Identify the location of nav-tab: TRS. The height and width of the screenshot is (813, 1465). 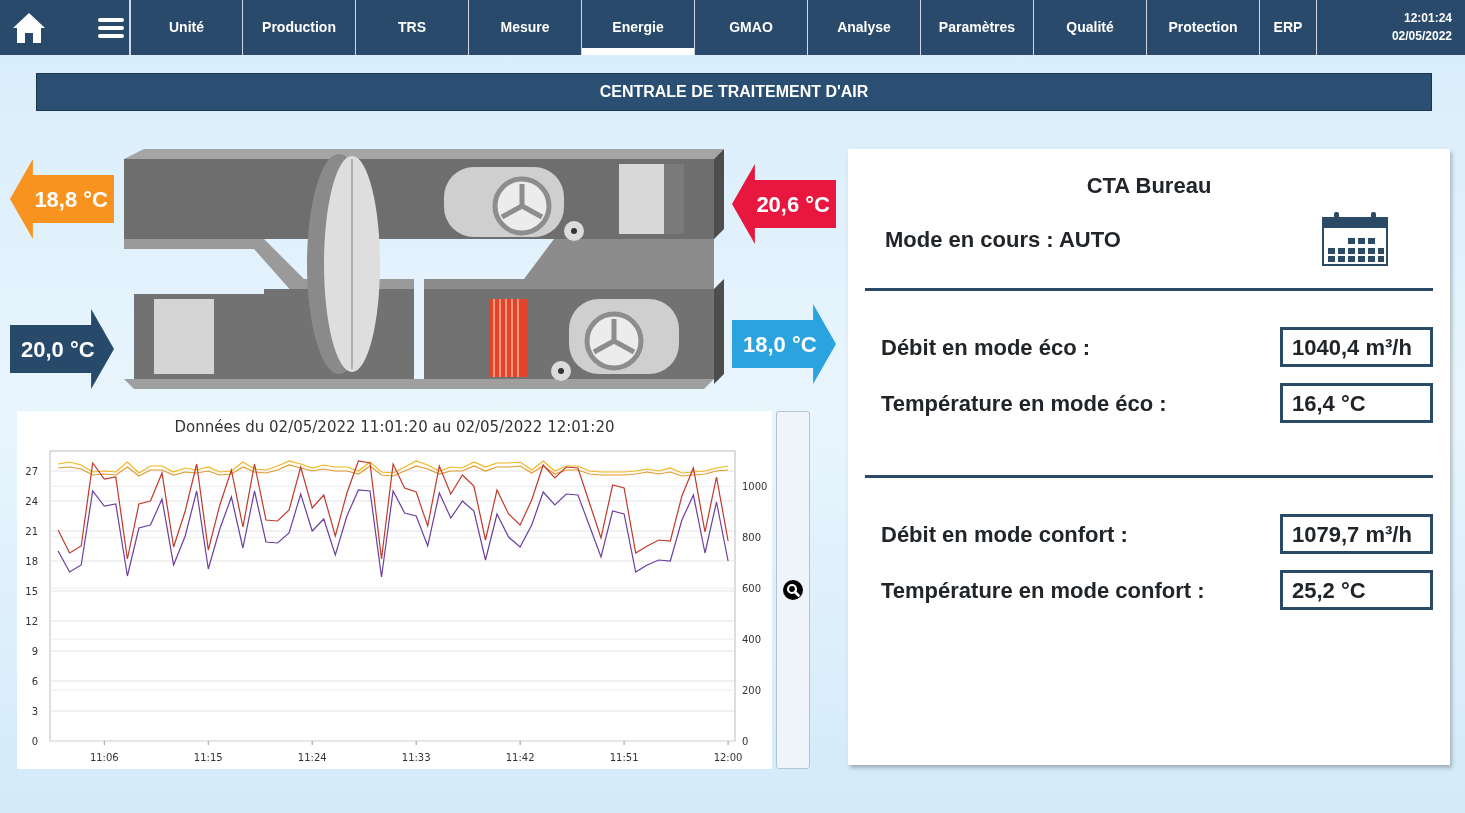
(412, 27).